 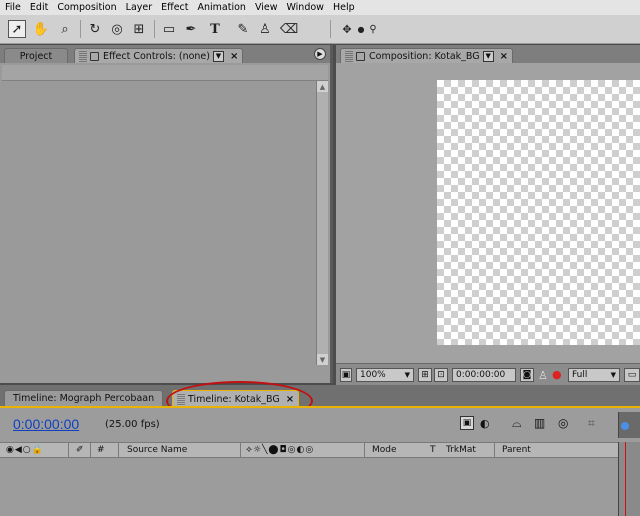 I want to click on motion-blur-icon: ◎, so click(x=563, y=423).